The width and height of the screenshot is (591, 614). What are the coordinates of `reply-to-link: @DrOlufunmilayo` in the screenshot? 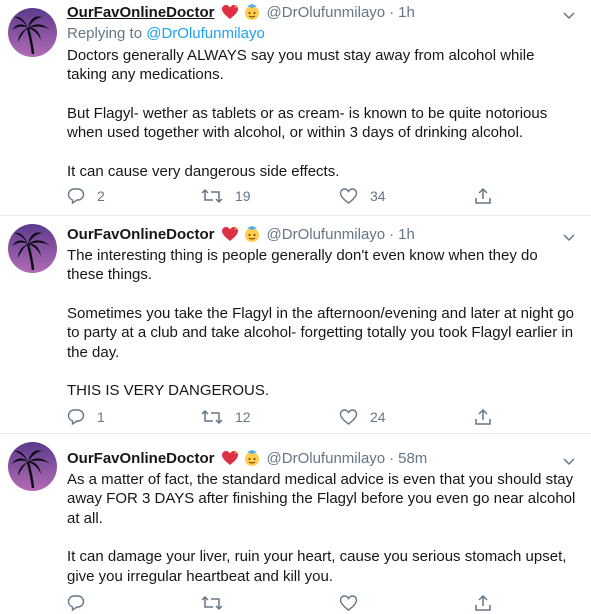 It's located at (205, 33).